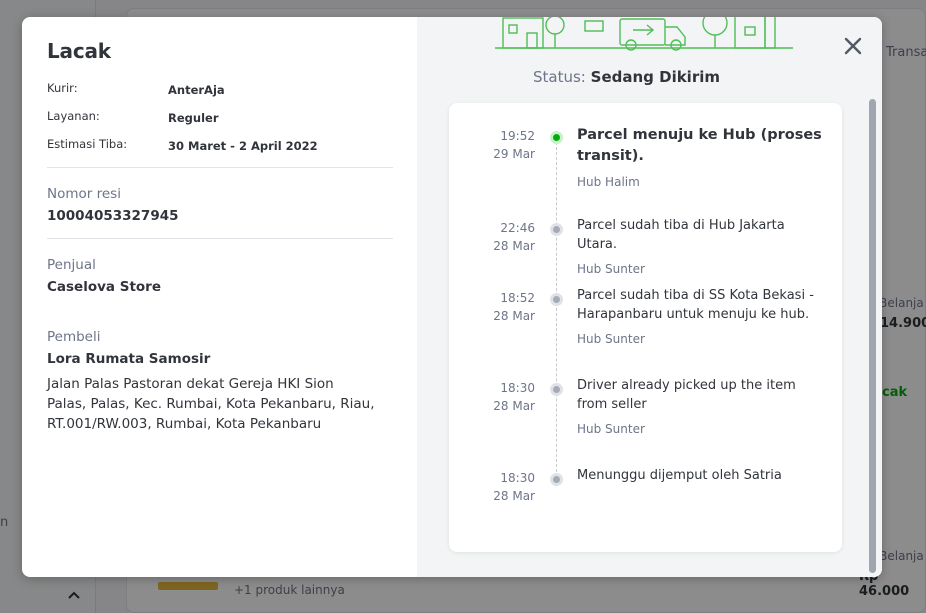 Image resolution: width=926 pixels, height=613 pixels. Describe the element at coordinates (655, 77) in the screenshot. I see `status-value: Sedang Dikirim` at that location.